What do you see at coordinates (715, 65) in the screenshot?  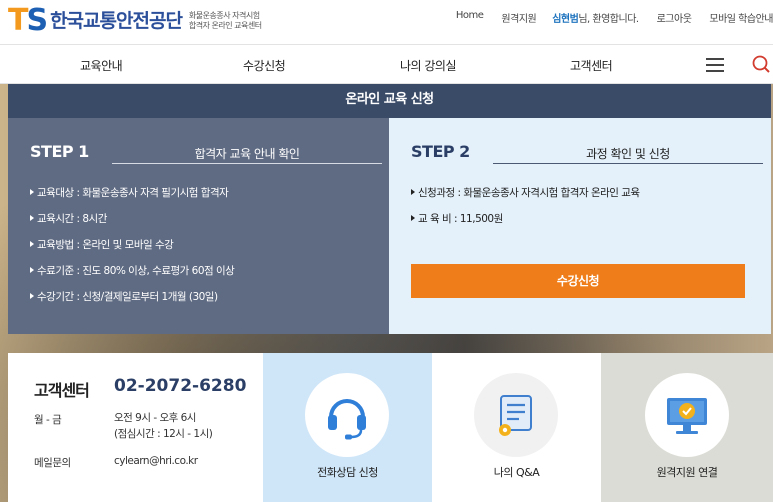 I see `hamburger-icon` at bounding box center [715, 65].